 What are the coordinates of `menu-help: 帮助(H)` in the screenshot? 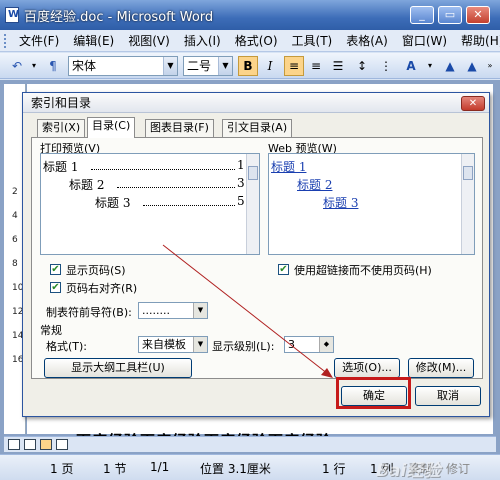 It's located at (477, 40).